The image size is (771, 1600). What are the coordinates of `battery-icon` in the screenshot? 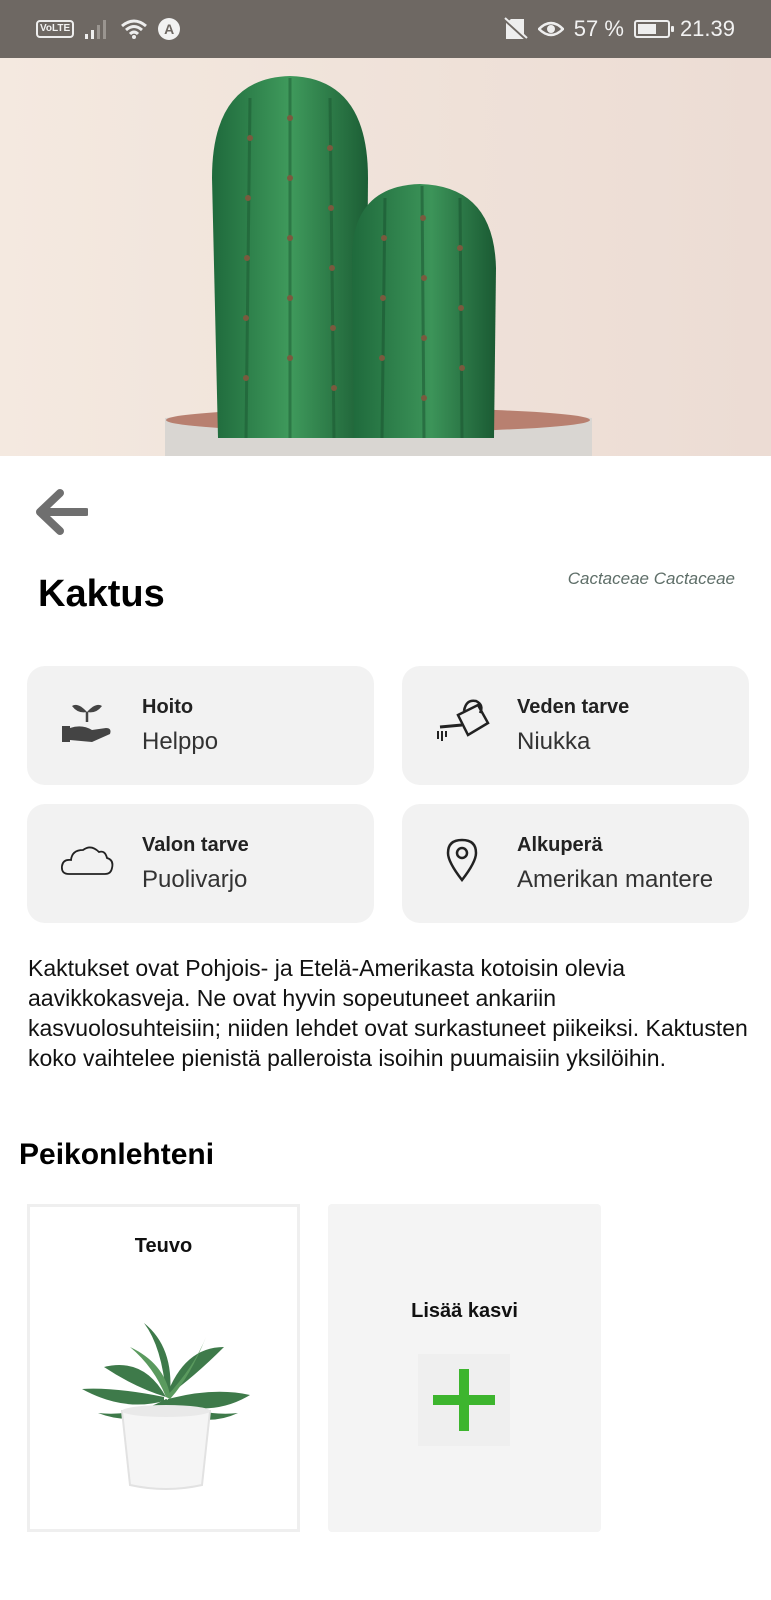 It's located at (653, 29).